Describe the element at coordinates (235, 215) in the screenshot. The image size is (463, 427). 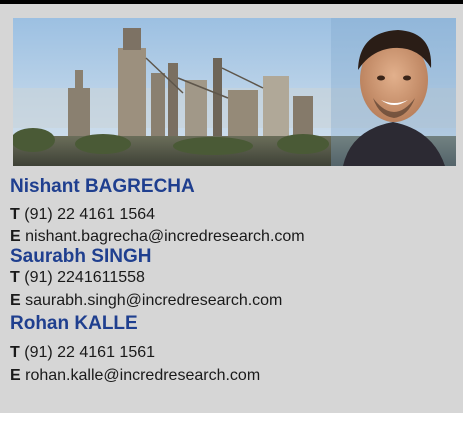
I see `phone-line: T (91) 22 4161 1564` at that location.